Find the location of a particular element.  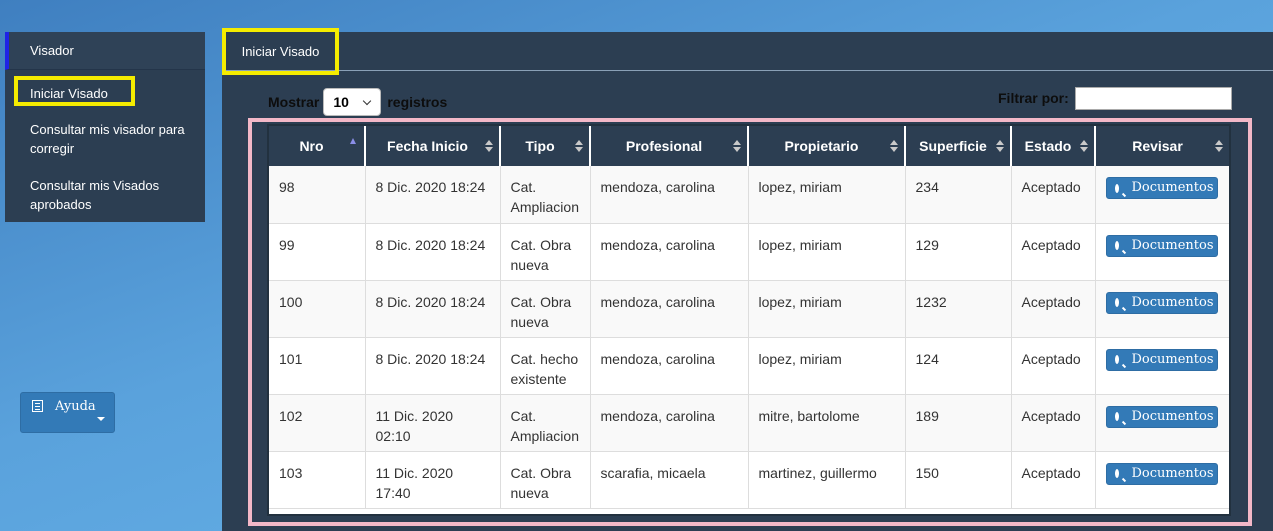

header-label: Tipo is located at coordinates (540, 146).